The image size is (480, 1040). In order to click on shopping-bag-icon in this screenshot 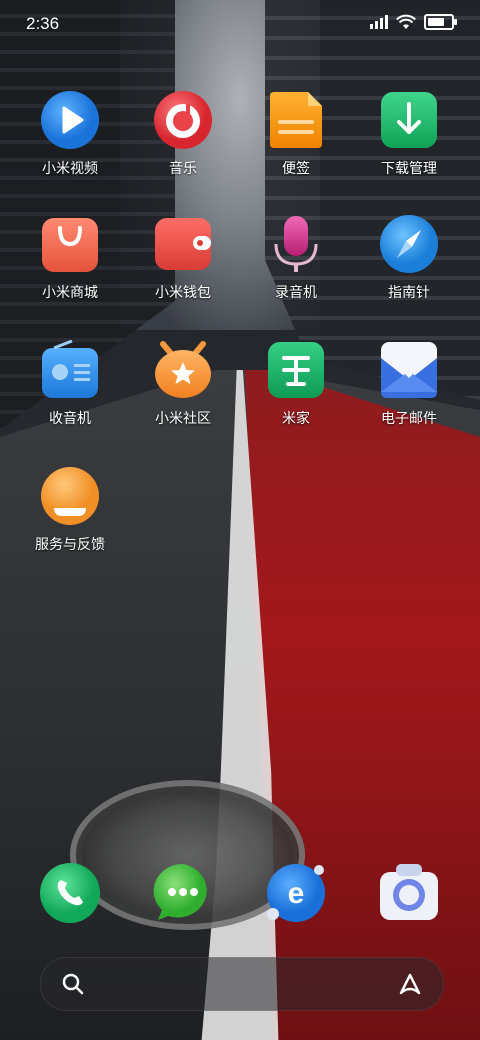, I will do `click(70, 244)`.